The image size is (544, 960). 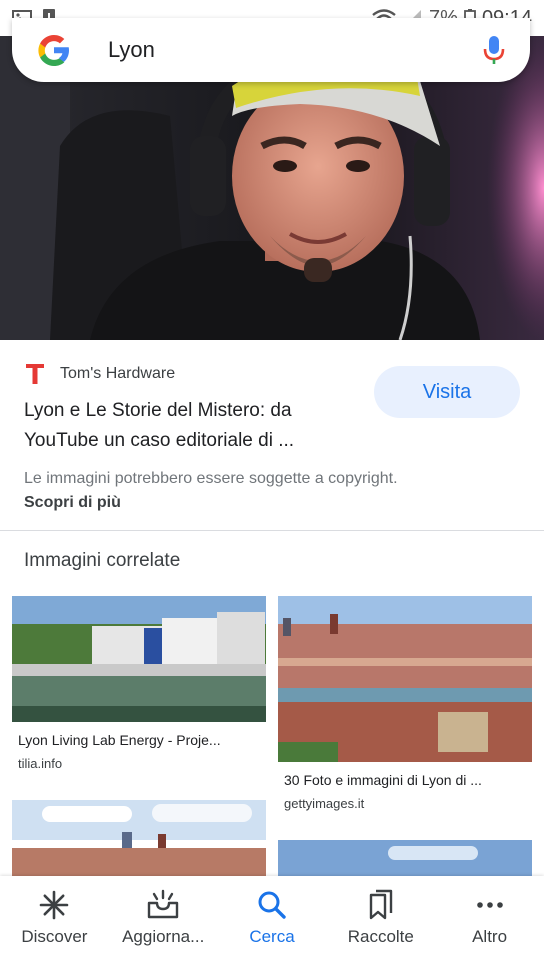 I want to click on search-bar: Lyon, so click(x=271, y=50).